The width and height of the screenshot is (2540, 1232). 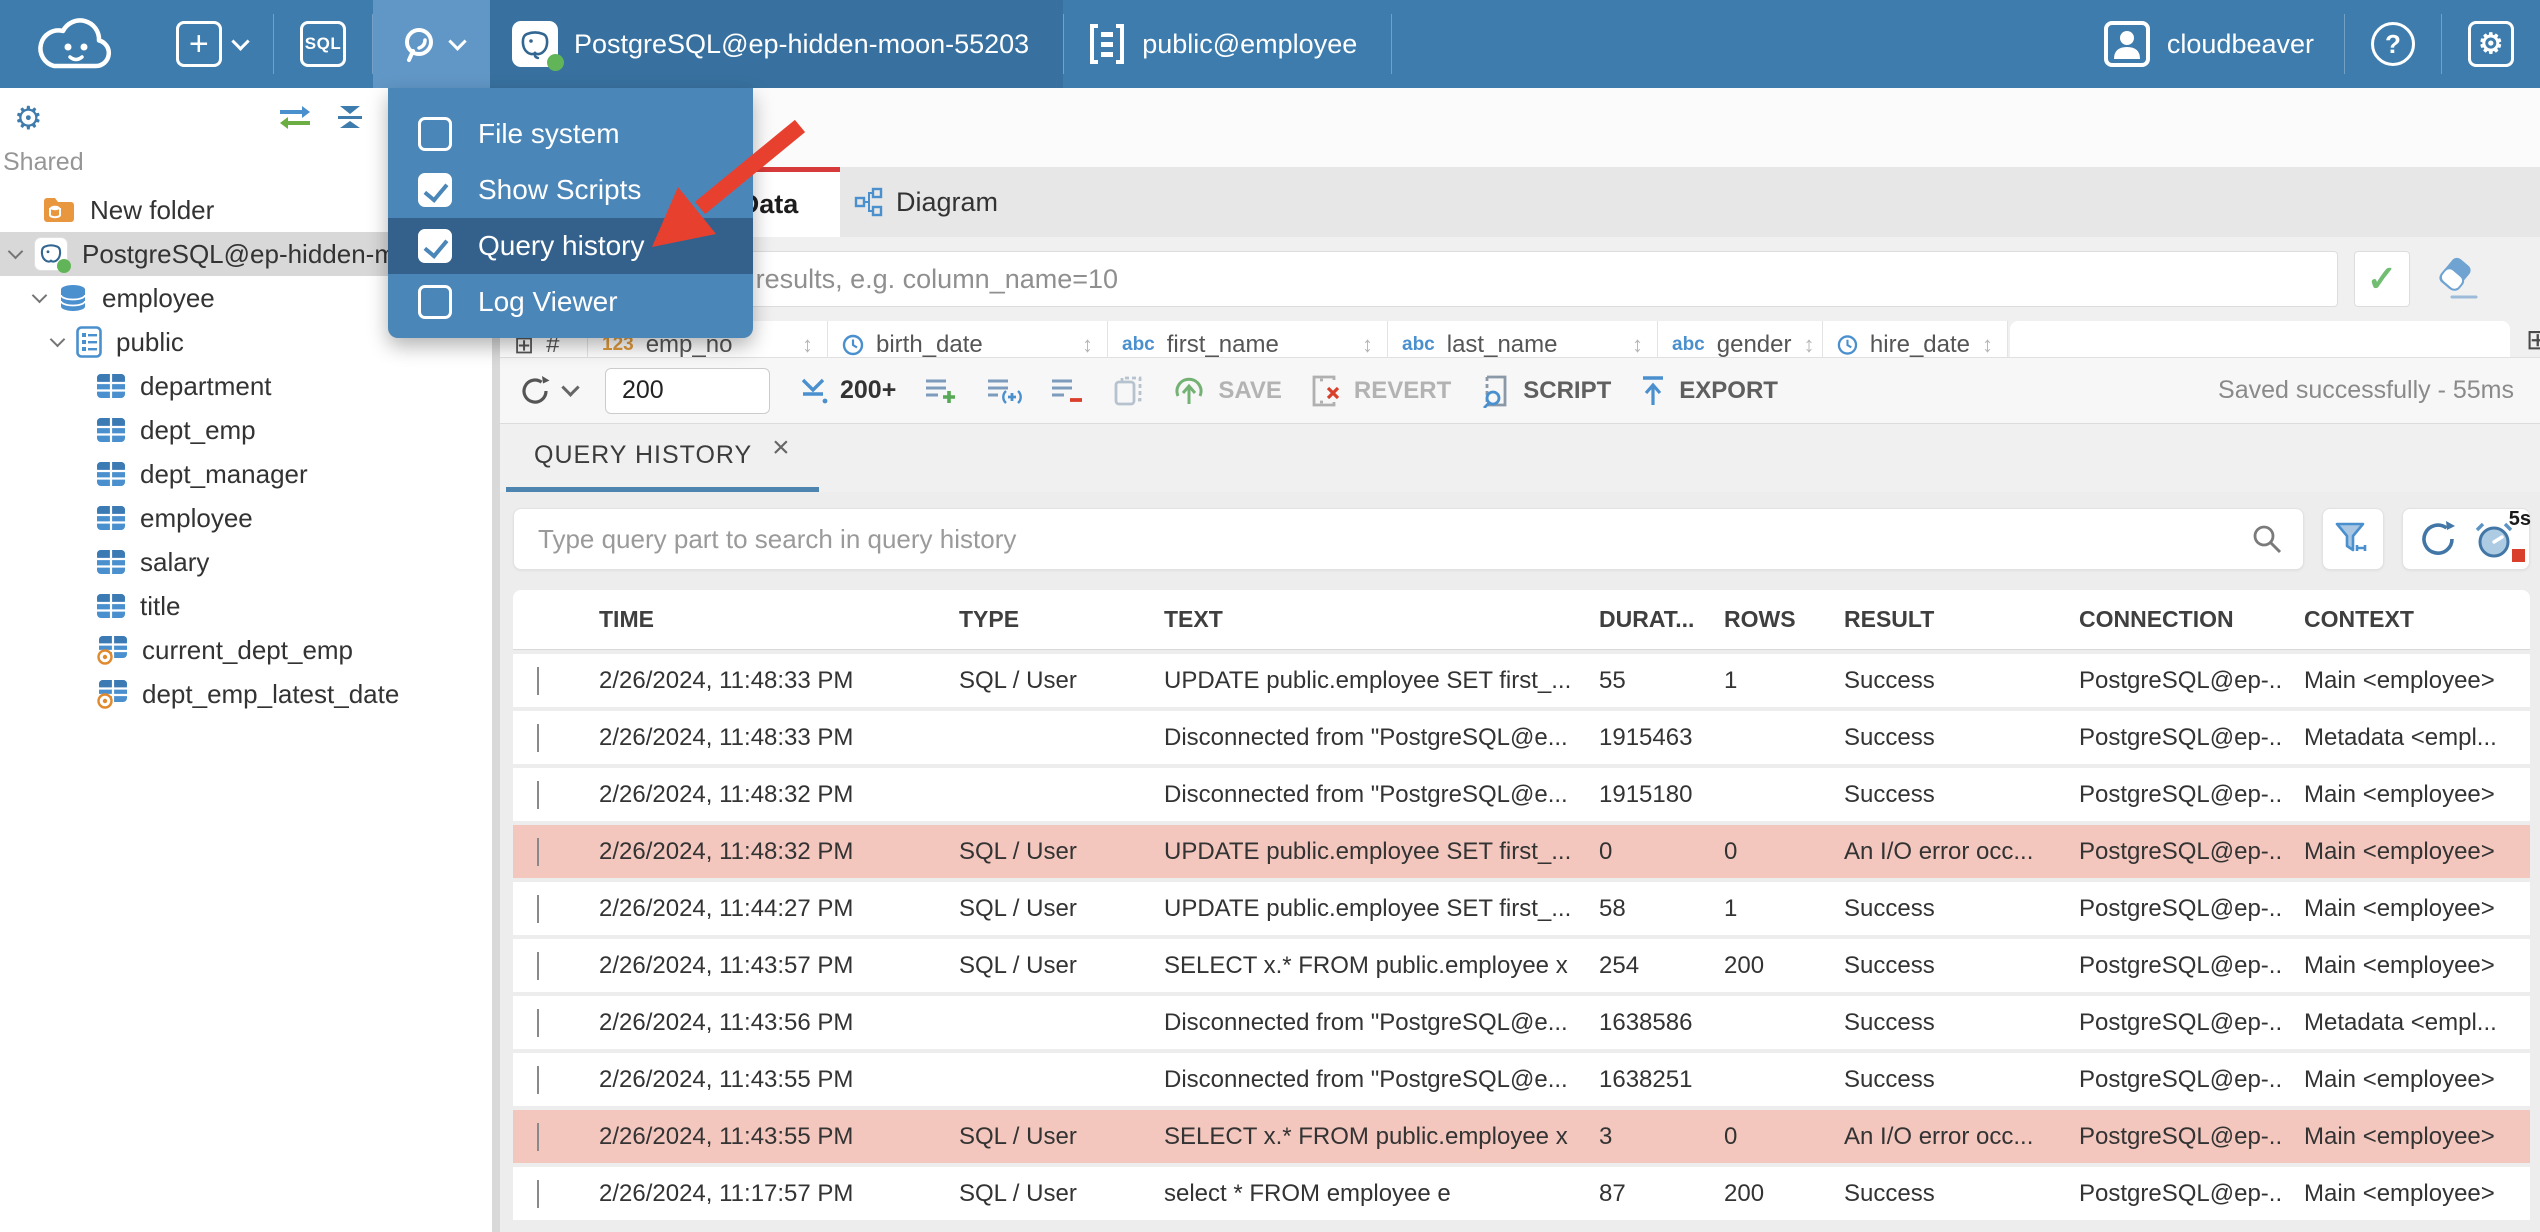 I want to click on settings-button: ⚙, so click(x=2491, y=44).